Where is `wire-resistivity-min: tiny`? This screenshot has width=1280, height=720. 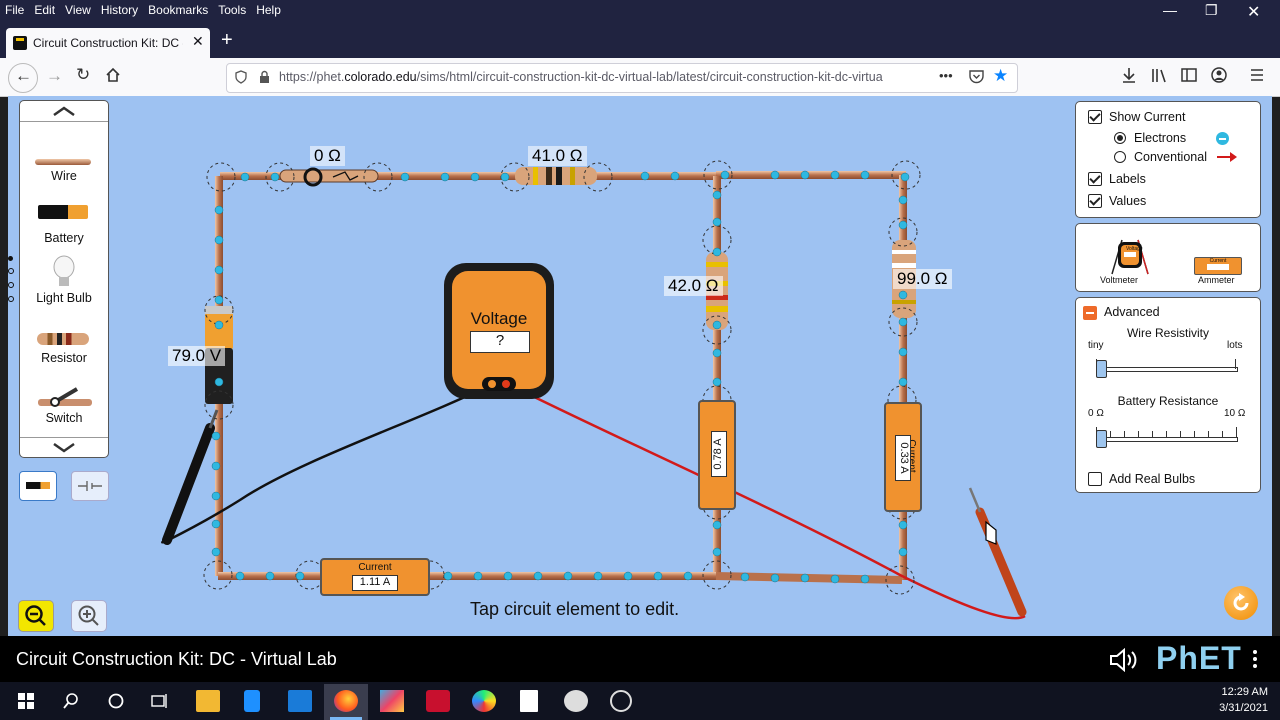
wire-resistivity-min: tiny is located at coordinates (1096, 345).